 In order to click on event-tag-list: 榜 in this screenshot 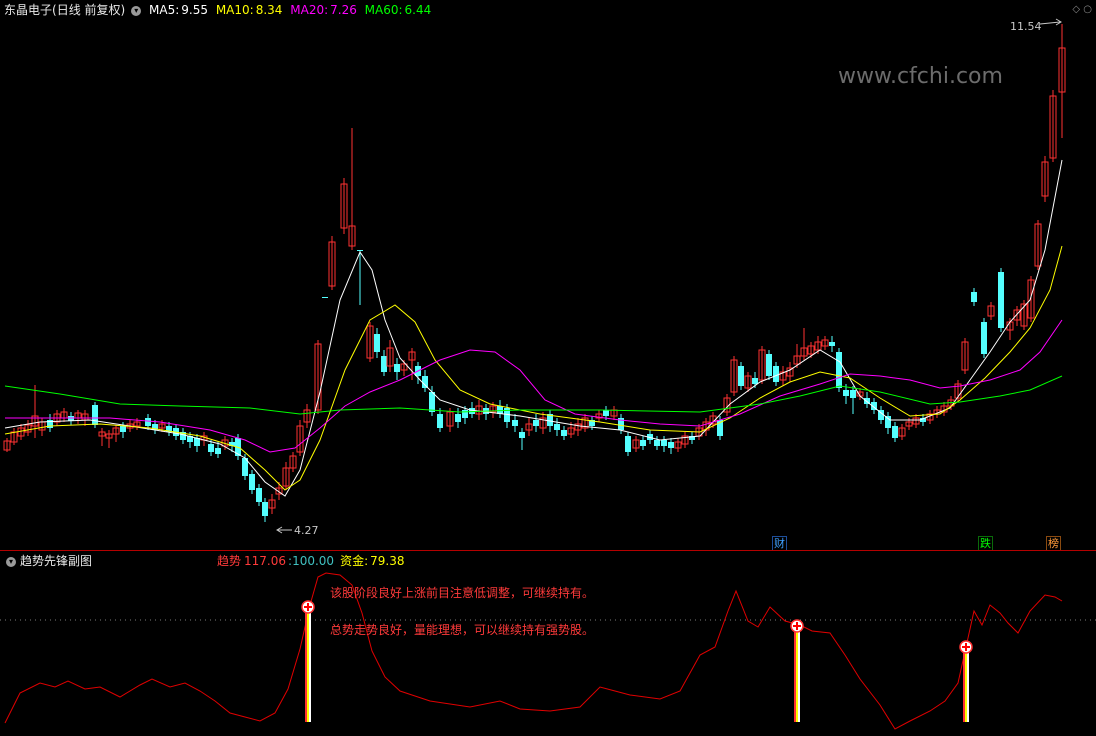, I will do `click(1053, 543)`.